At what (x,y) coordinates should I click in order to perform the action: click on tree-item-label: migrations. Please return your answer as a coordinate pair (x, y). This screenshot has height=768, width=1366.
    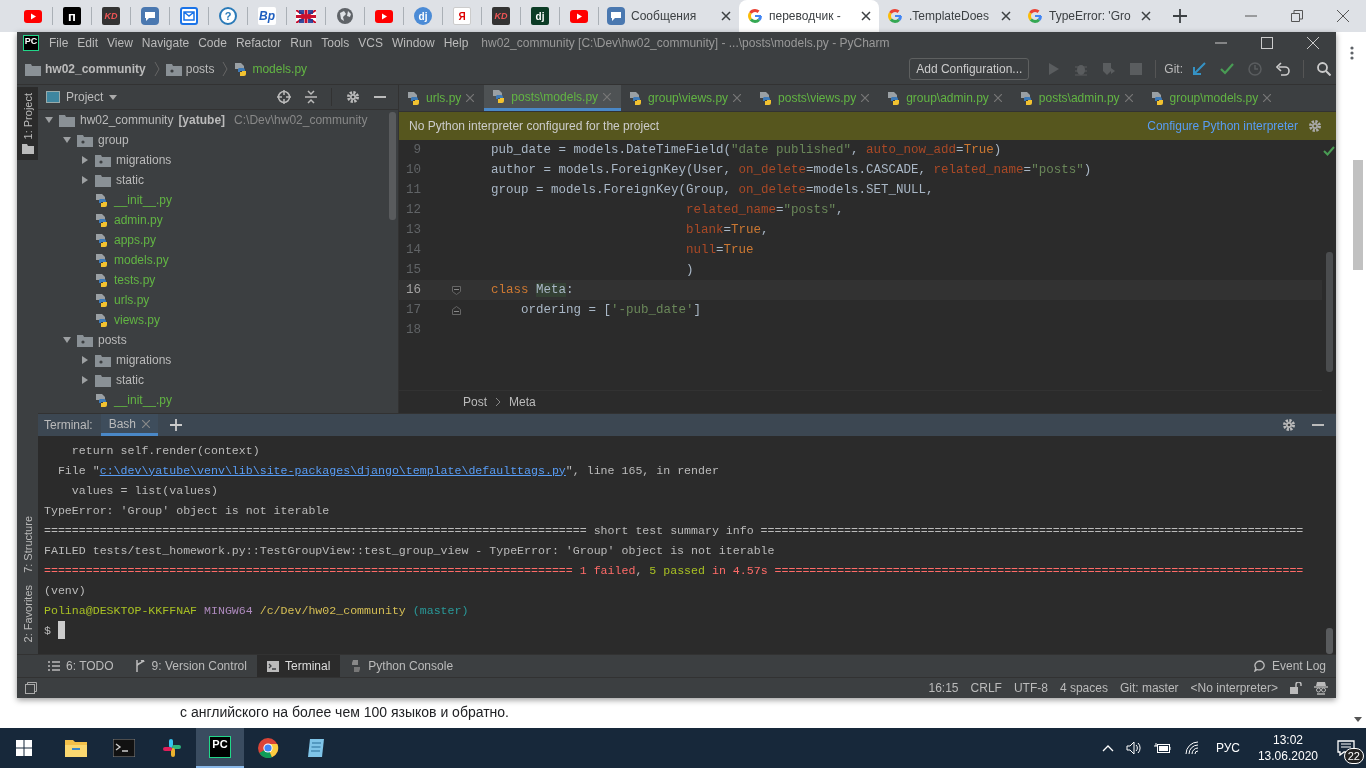
    Looking at the image, I should click on (144, 360).